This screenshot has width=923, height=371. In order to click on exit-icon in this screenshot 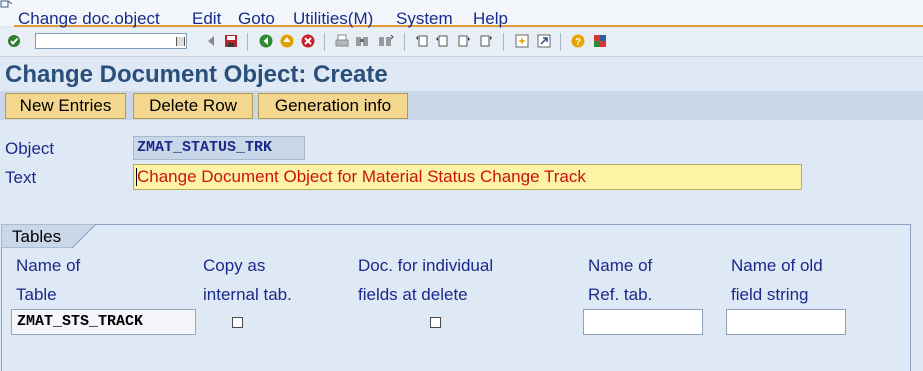, I will do `click(287, 41)`.